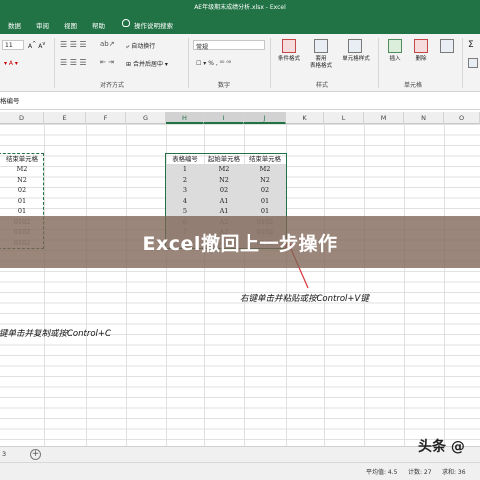 Image resolution: width=480 pixels, height=480 pixels. Describe the element at coordinates (395, 46) in the screenshot. I see `insert-icon` at that location.